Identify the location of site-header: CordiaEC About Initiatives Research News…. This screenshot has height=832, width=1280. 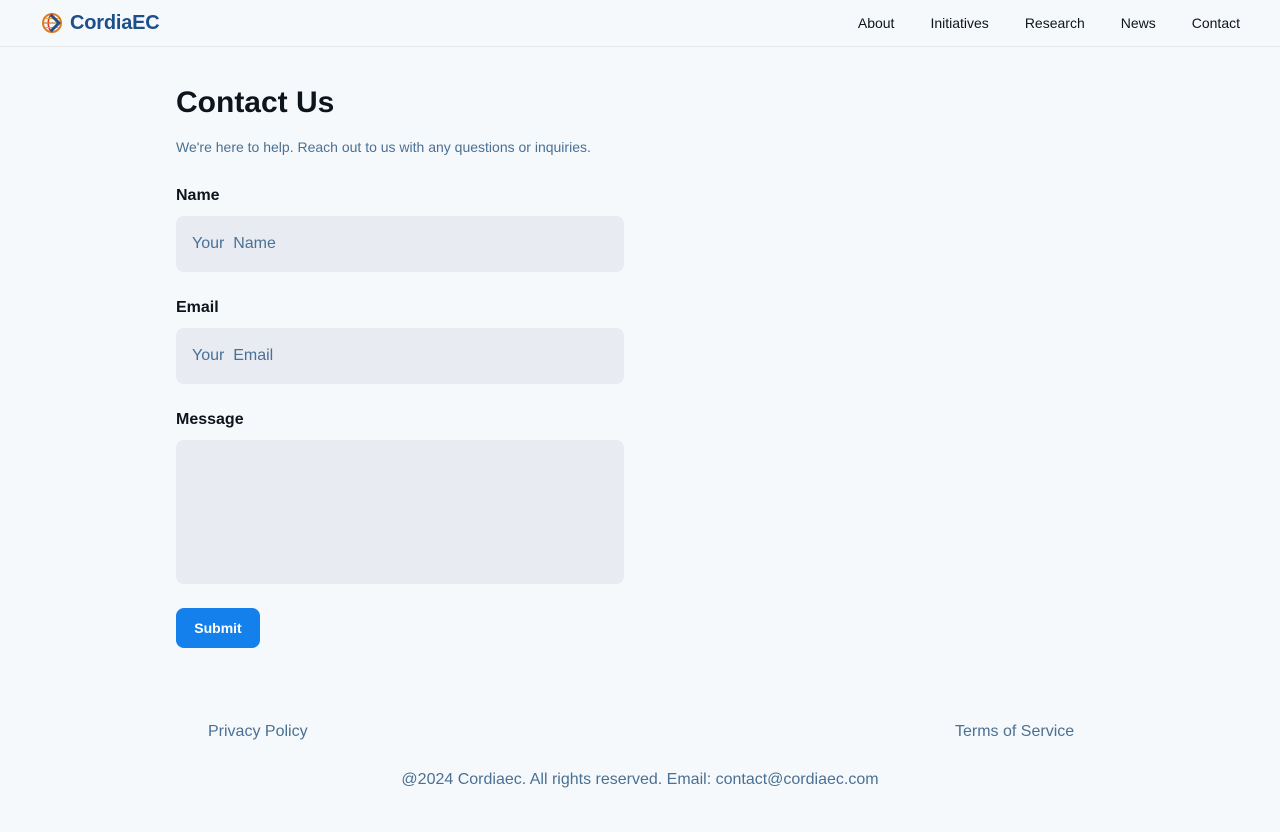
(640, 23).